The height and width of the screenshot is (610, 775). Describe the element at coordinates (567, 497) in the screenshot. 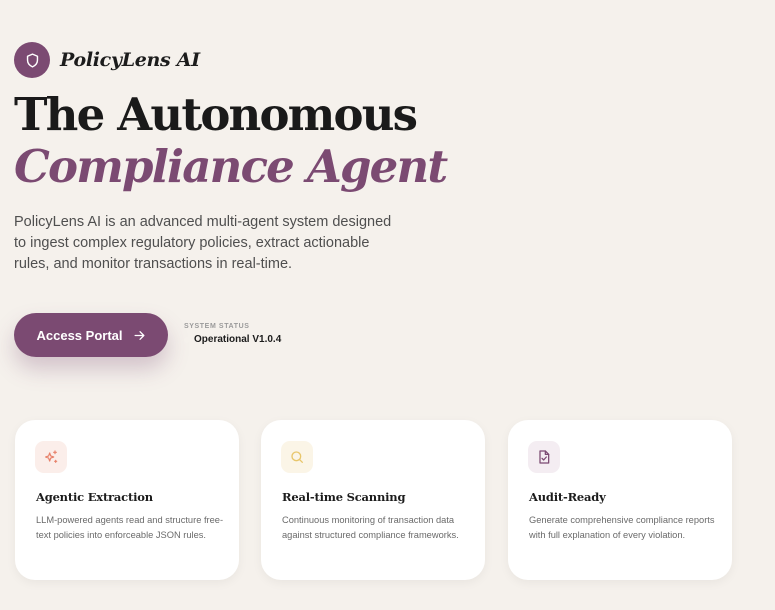

I see `feature-title: Audit-Ready` at that location.